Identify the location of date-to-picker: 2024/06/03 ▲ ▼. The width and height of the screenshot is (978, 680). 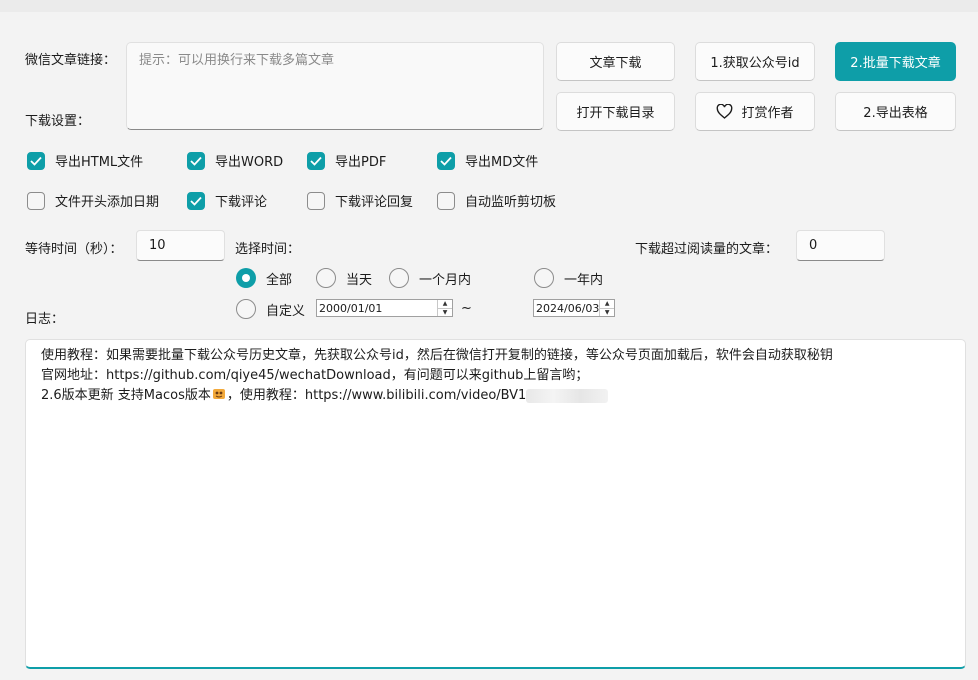
(574, 308).